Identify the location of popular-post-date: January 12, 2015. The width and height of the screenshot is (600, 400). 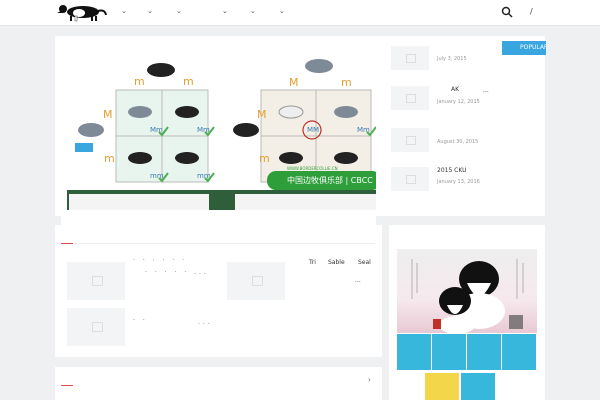
(458, 102).